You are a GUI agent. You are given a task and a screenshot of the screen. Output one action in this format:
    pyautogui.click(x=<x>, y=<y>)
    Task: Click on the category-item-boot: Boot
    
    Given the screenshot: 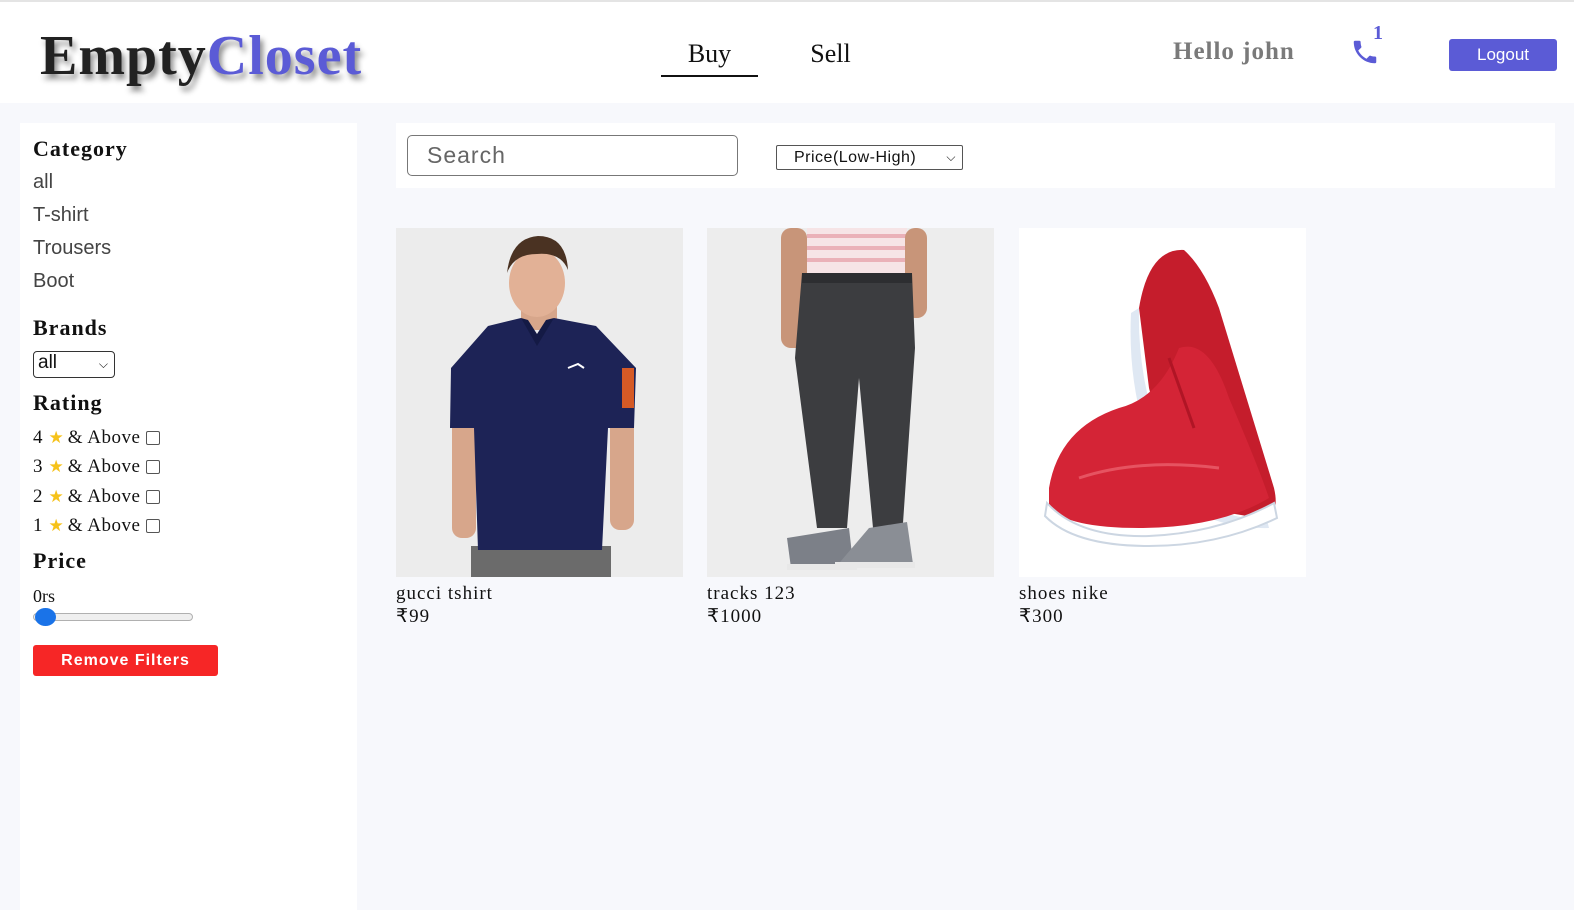 What is the action you would take?
    pyautogui.click(x=53, y=281)
    